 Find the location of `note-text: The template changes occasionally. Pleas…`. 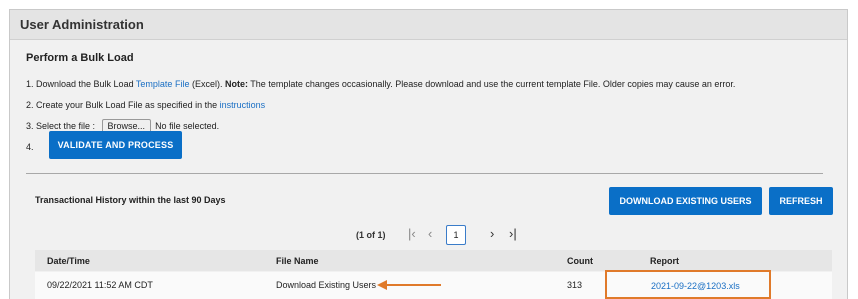

note-text: The template changes occasionally. Pleas… is located at coordinates (491, 84).